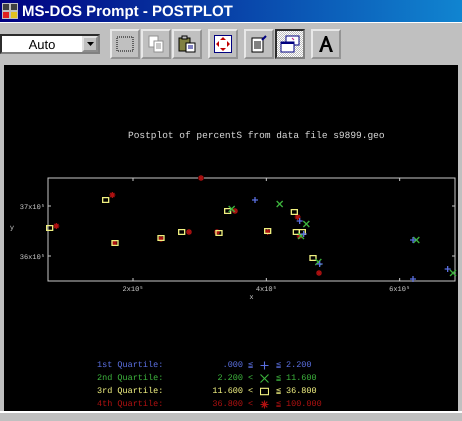  Describe the element at coordinates (130, 404) in the screenshot. I see `legend-label: 4th Quartile:` at that location.